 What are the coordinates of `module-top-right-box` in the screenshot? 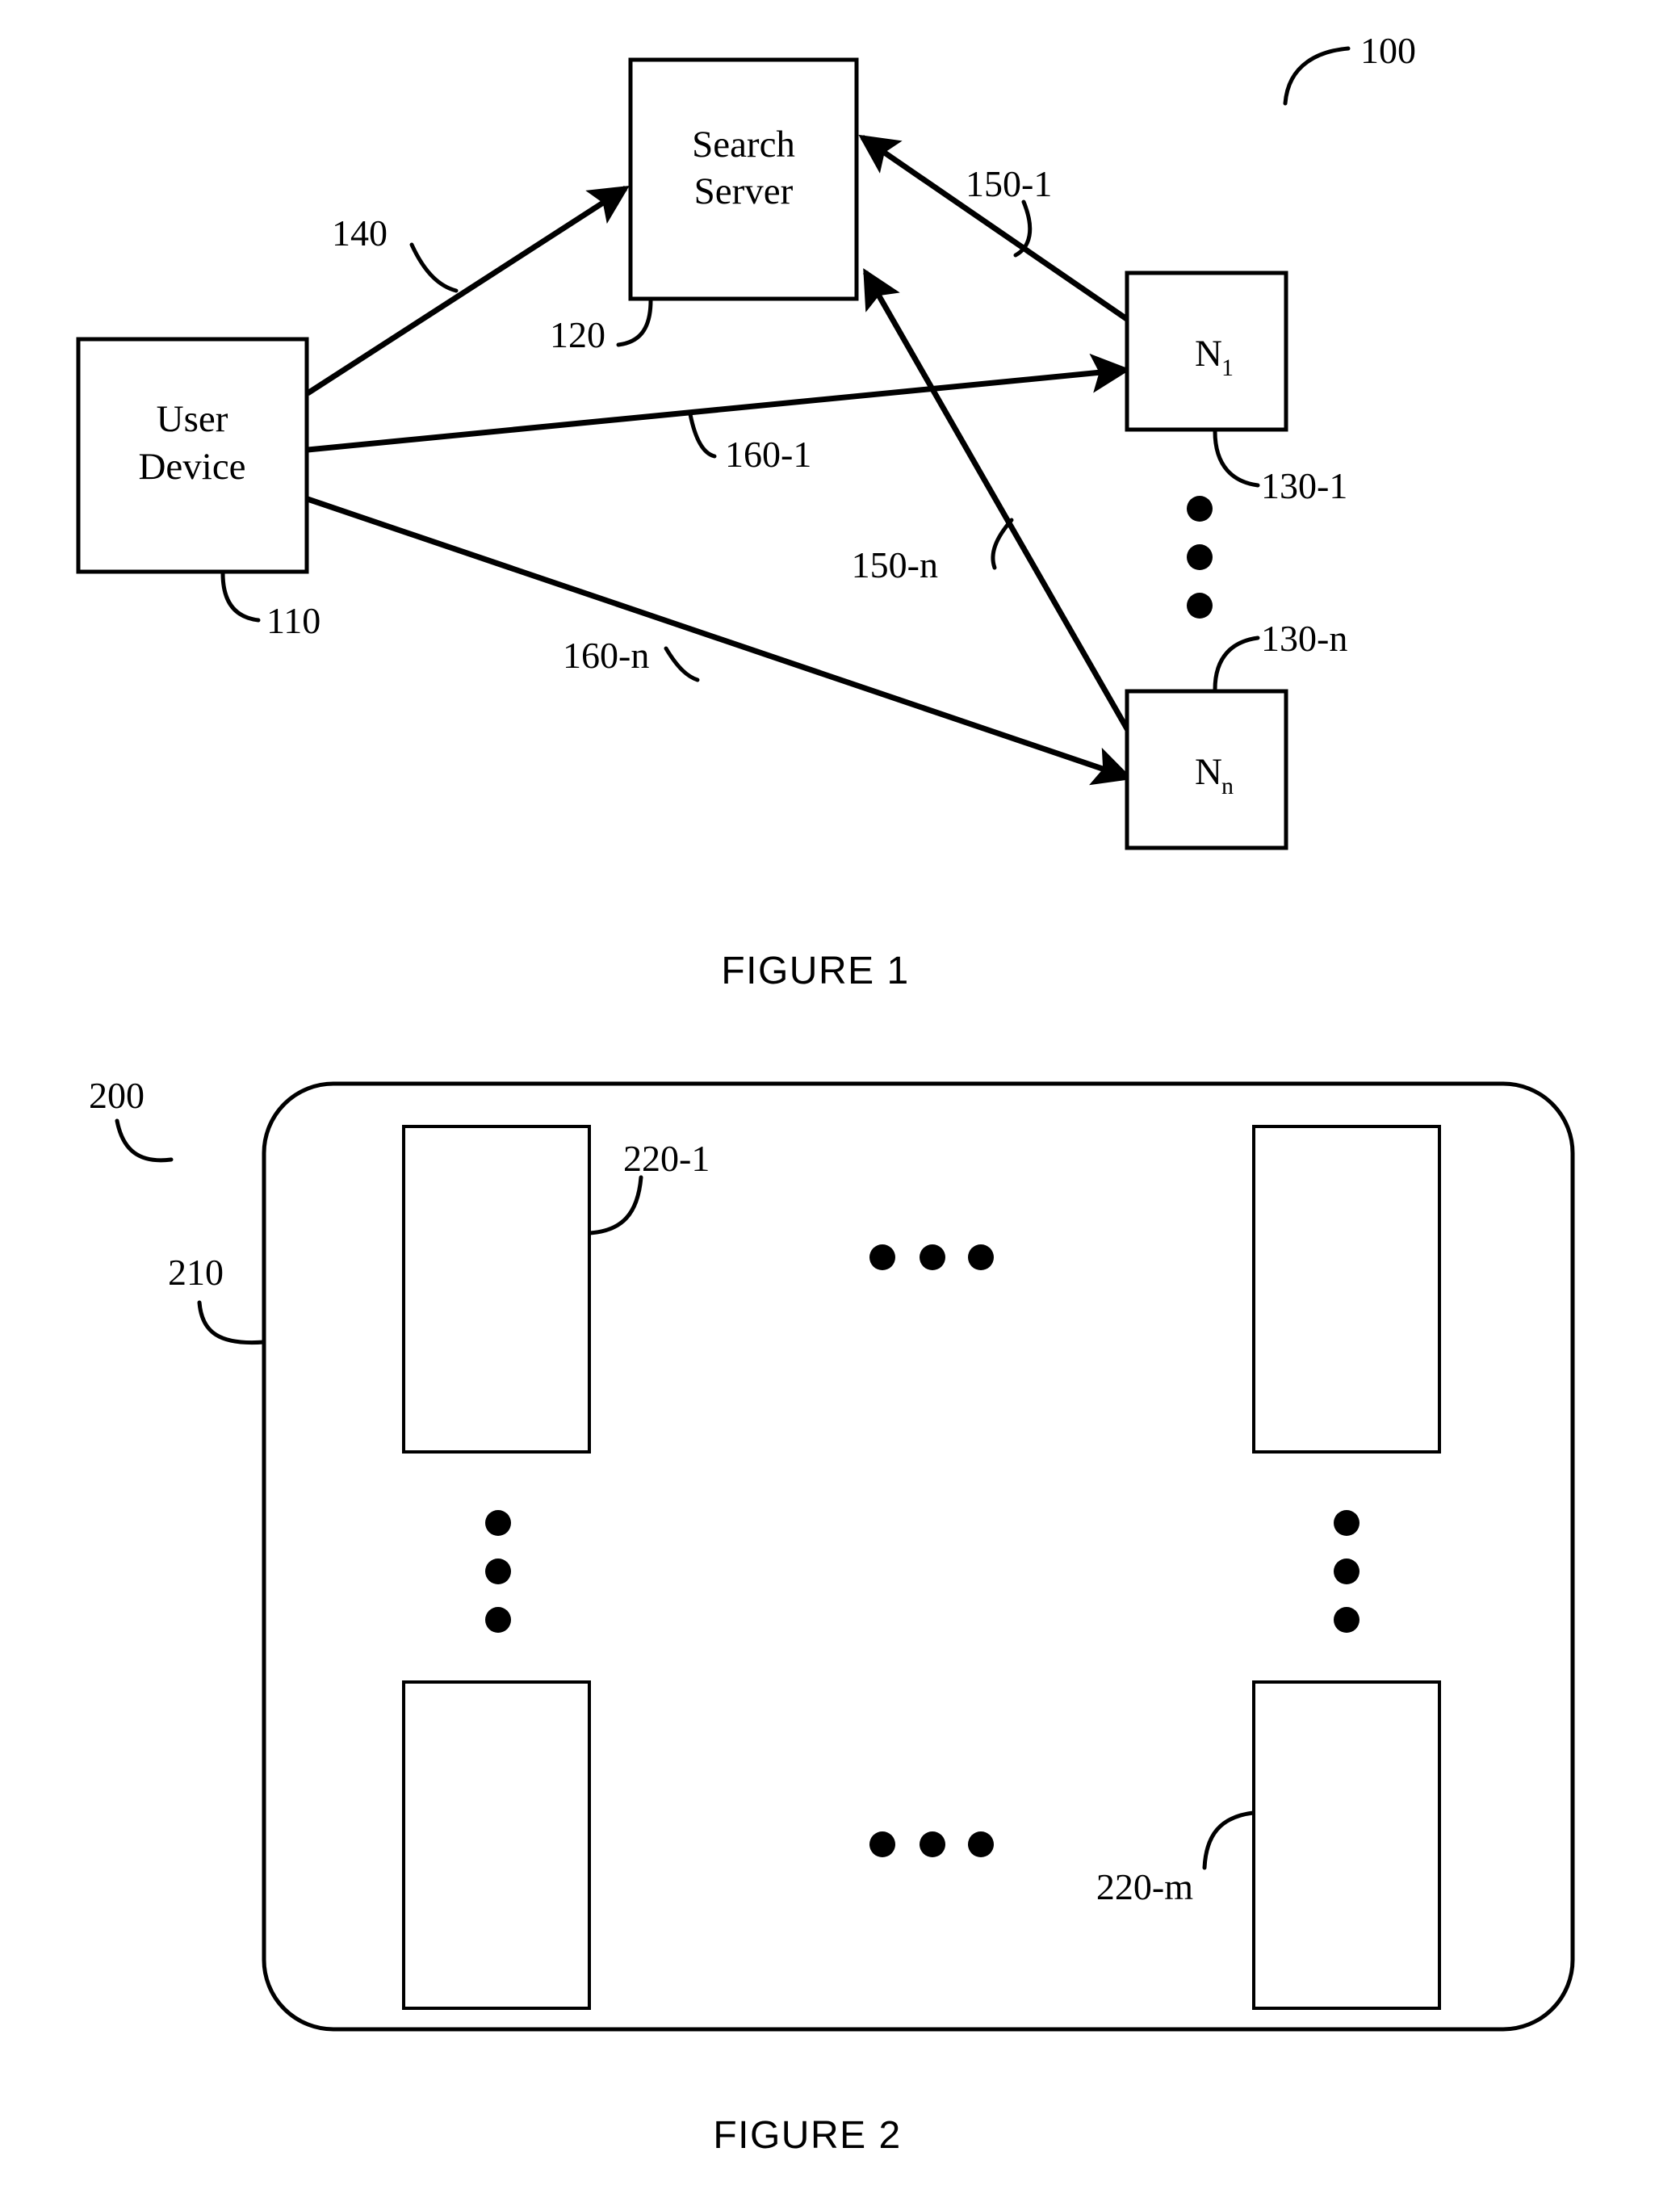 It's located at (1346, 1290).